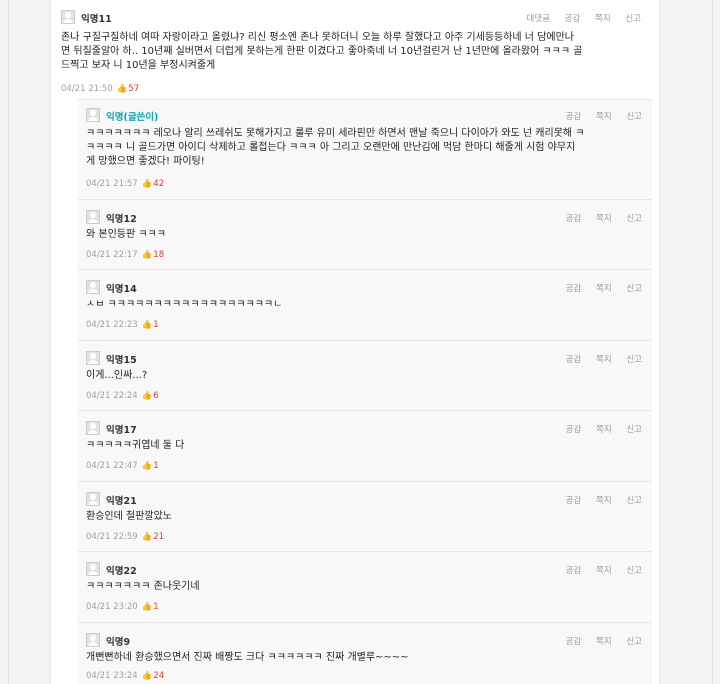 This screenshot has width=720, height=684. What do you see at coordinates (355, 17) in the screenshot?
I see `comment-header: 익명11 대댓글 공감 쪽지 신고` at bounding box center [355, 17].